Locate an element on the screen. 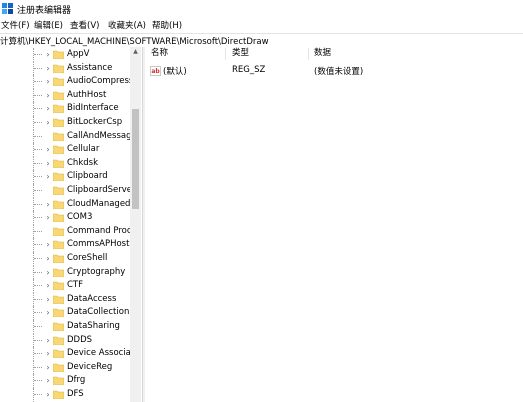 The image size is (523, 402). menu-edit: 编辑(E) is located at coordinates (48, 25).